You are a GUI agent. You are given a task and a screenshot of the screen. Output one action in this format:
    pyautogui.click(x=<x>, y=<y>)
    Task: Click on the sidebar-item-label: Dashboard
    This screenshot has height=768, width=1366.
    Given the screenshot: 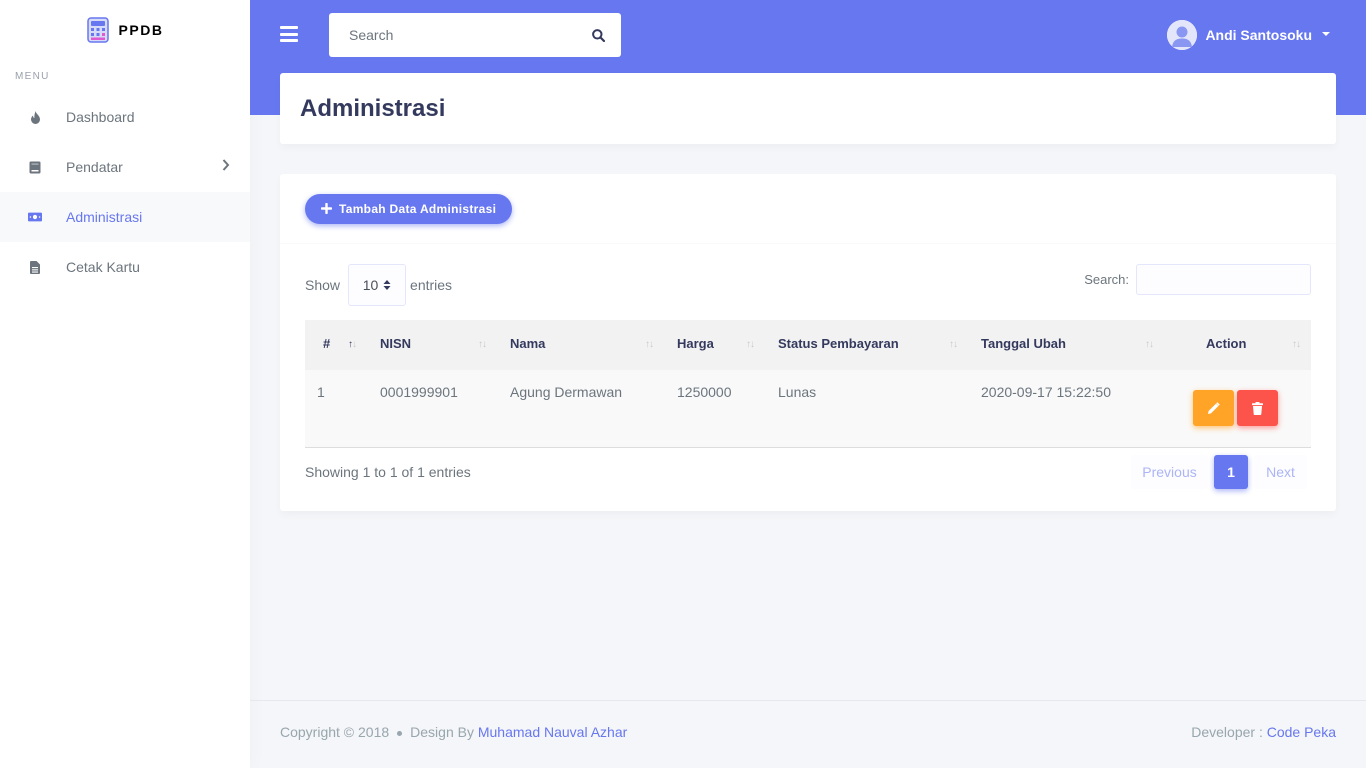 What is the action you would take?
    pyautogui.click(x=100, y=117)
    